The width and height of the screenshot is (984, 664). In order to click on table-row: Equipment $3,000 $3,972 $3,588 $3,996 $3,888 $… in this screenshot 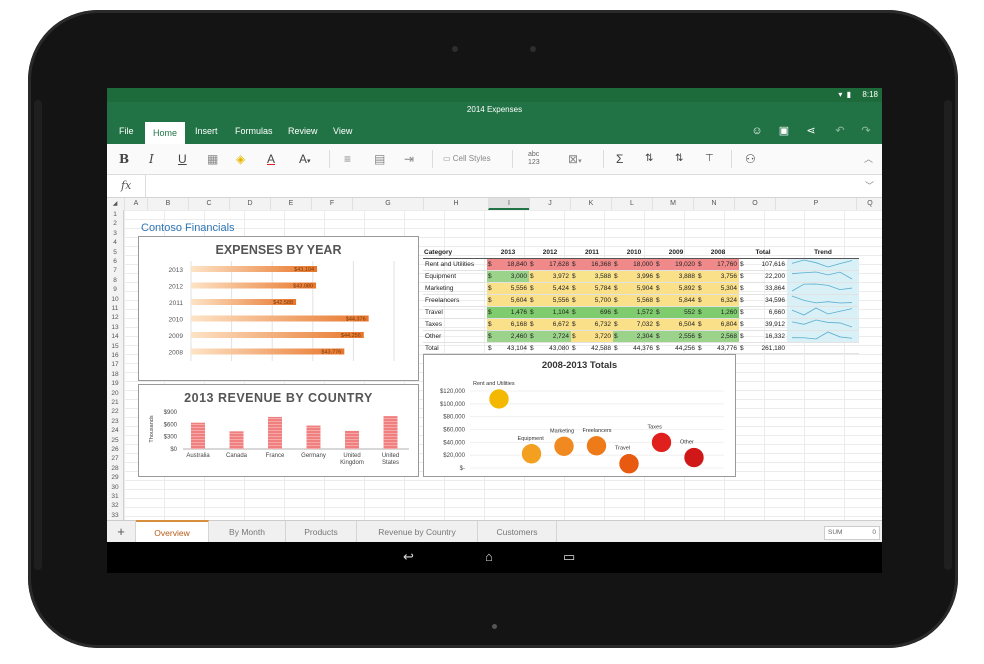, I will do `click(641, 276)`.